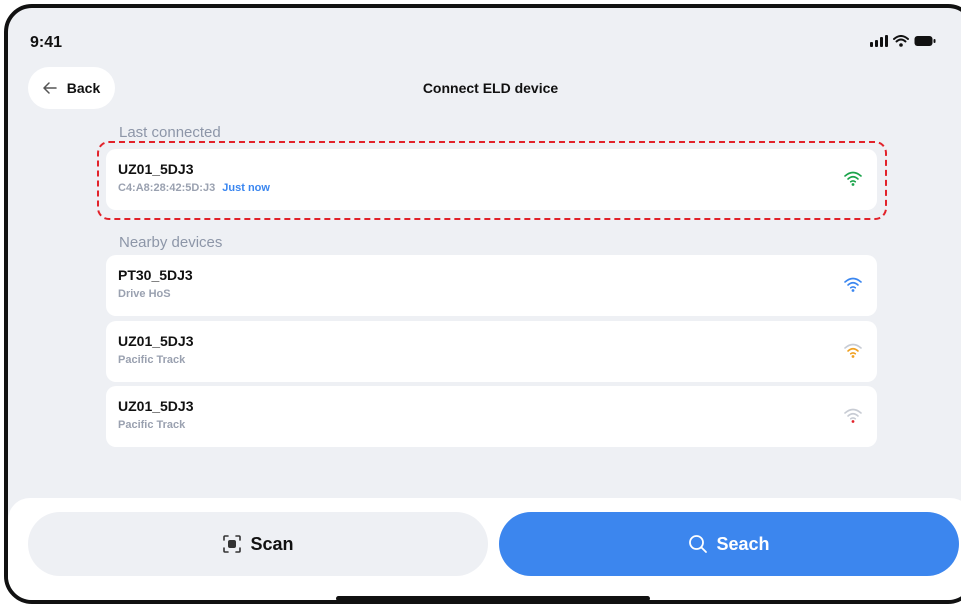 The image size is (961, 608). I want to click on search-label: Seach, so click(743, 543).